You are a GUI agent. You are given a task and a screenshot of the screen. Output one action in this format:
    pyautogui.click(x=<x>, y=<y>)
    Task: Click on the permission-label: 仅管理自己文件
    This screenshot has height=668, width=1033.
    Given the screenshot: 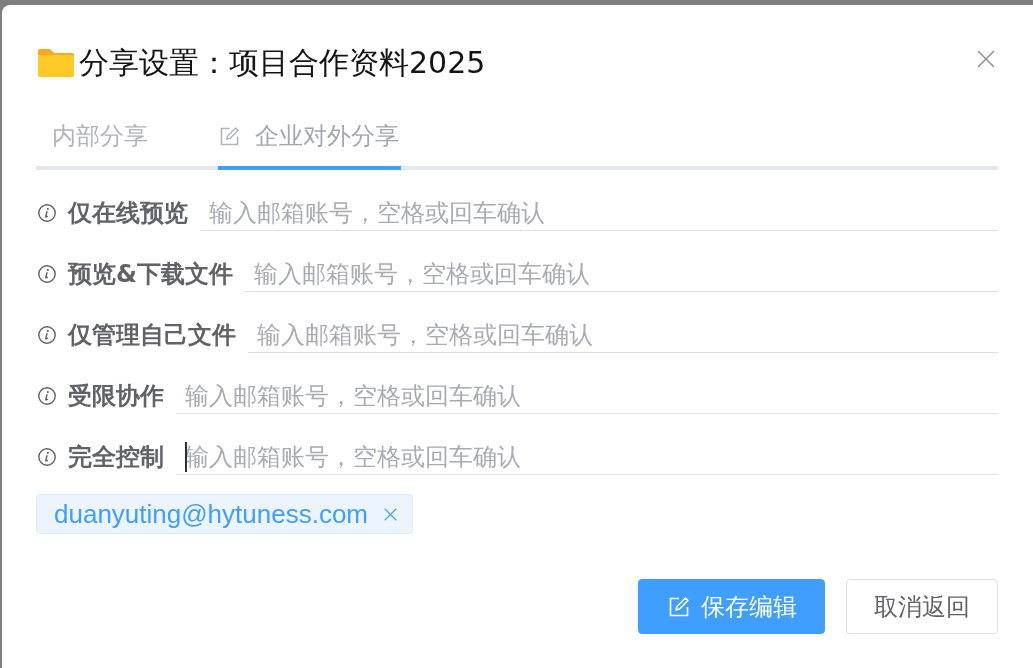 What is the action you would take?
    pyautogui.click(x=152, y=335)
    